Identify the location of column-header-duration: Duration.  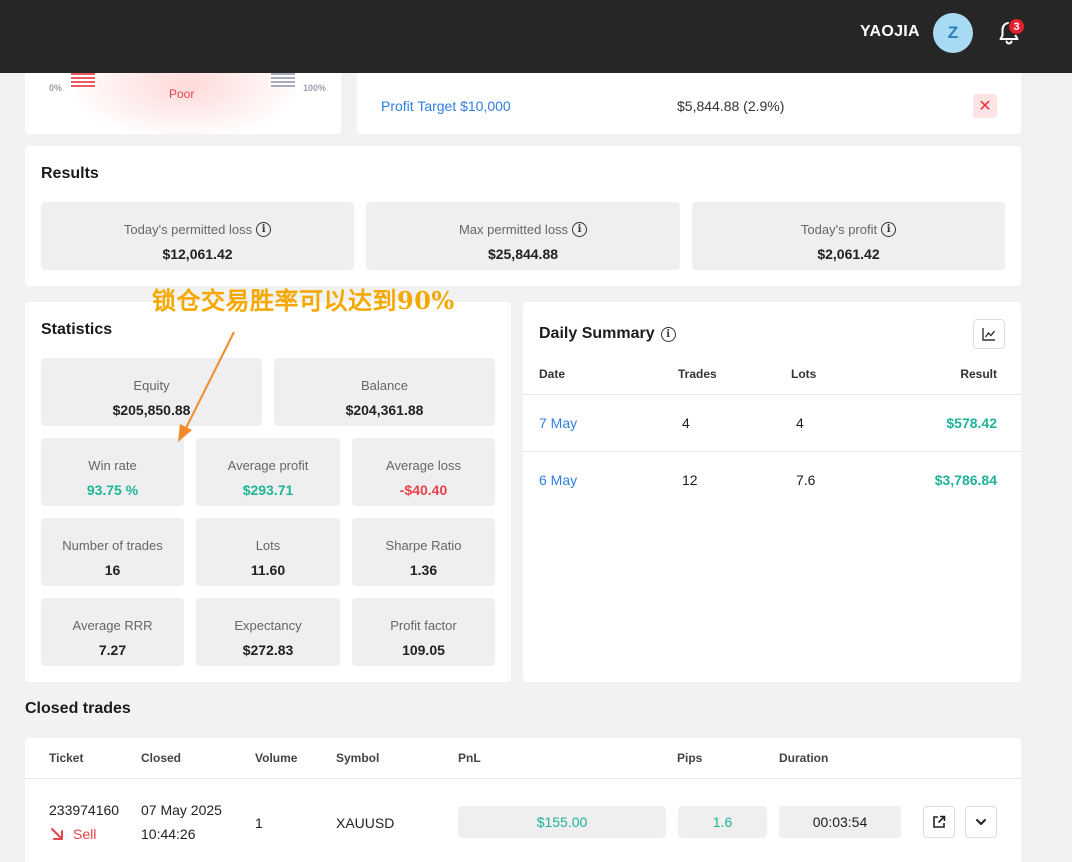
(803, 758).